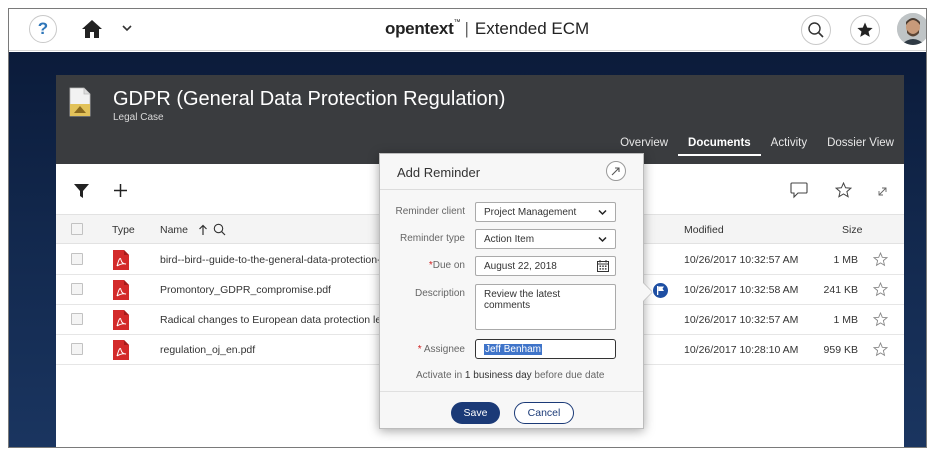 This screenshot has width=935, height=450. I want to click on activate-prefix: Activate in, so click(439, 375).